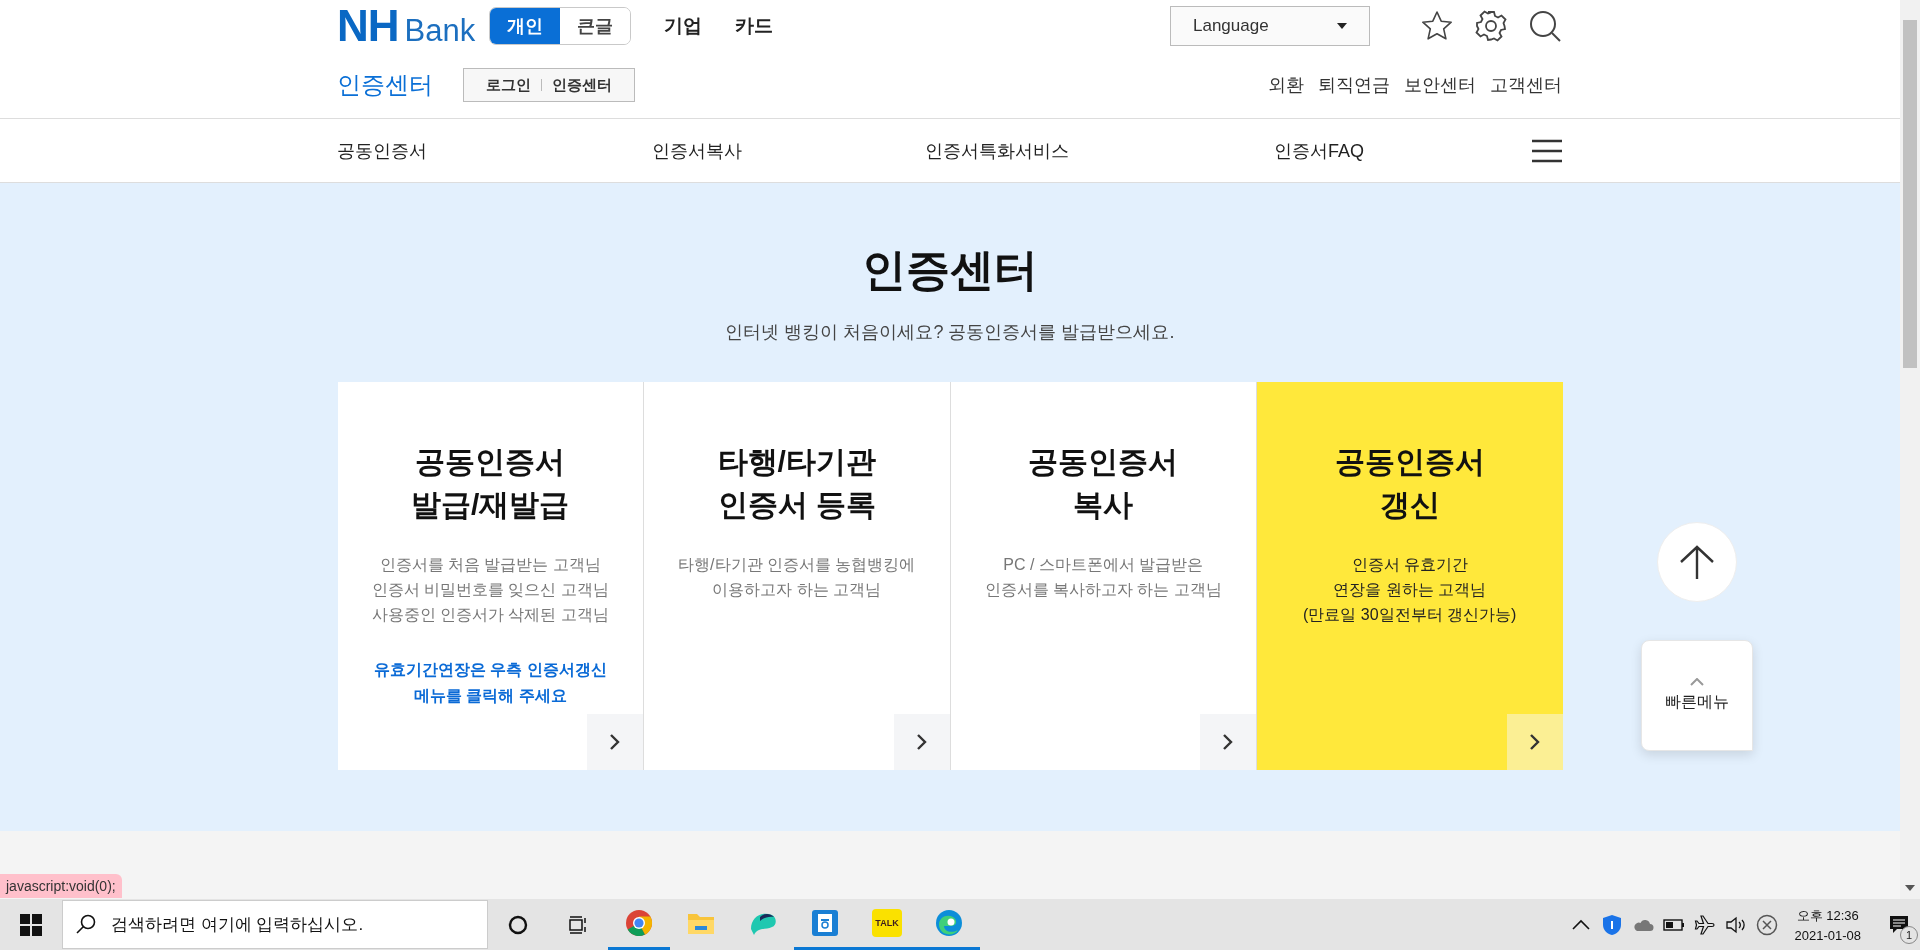 Image resolution: width=1920 pixels, height=950 pixels. I want to click on shield-icon, so click(1611, 924).